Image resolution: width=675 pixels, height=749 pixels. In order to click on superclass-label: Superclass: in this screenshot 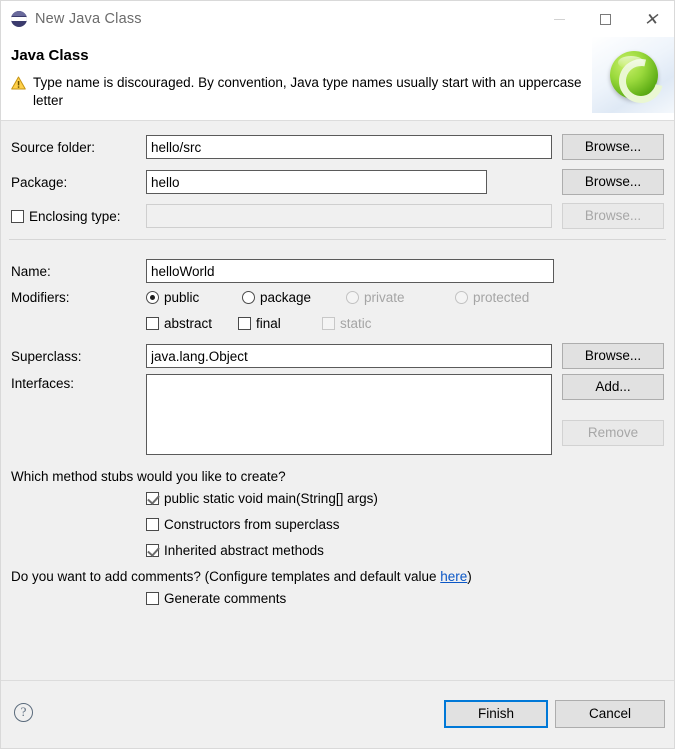, I will do `click(46, 356)`.